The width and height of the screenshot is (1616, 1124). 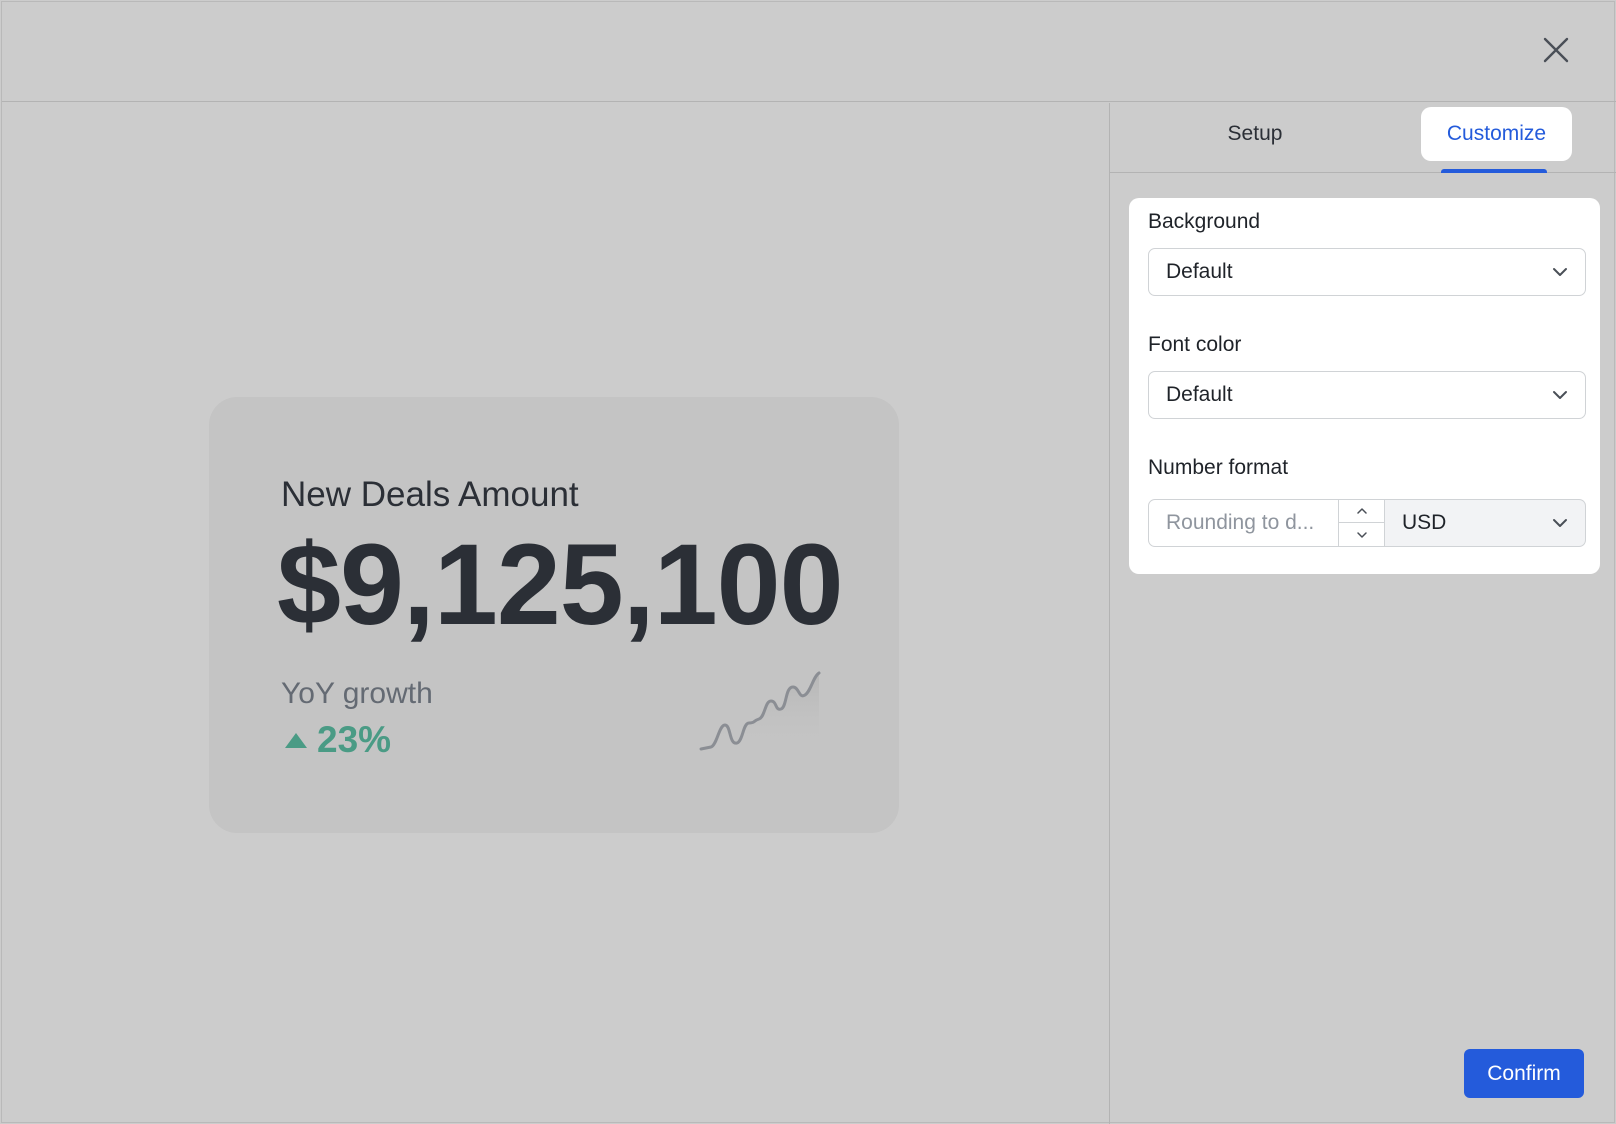 What do you see at coordinates (430, 494) in the screenshot?
I see `metric-title: New Deals Amount` at bounding box center [430, 494].